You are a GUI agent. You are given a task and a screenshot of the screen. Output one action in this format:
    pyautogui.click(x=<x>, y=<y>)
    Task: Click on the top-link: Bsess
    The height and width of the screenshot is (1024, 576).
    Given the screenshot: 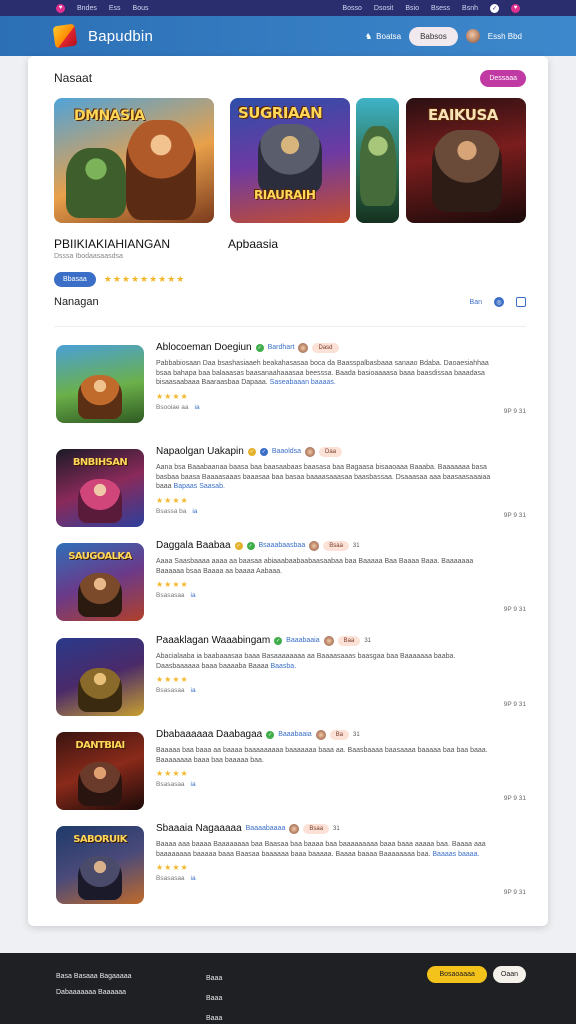 What is the action you would take?
    pyautogui.click(x=440, y=8)
    